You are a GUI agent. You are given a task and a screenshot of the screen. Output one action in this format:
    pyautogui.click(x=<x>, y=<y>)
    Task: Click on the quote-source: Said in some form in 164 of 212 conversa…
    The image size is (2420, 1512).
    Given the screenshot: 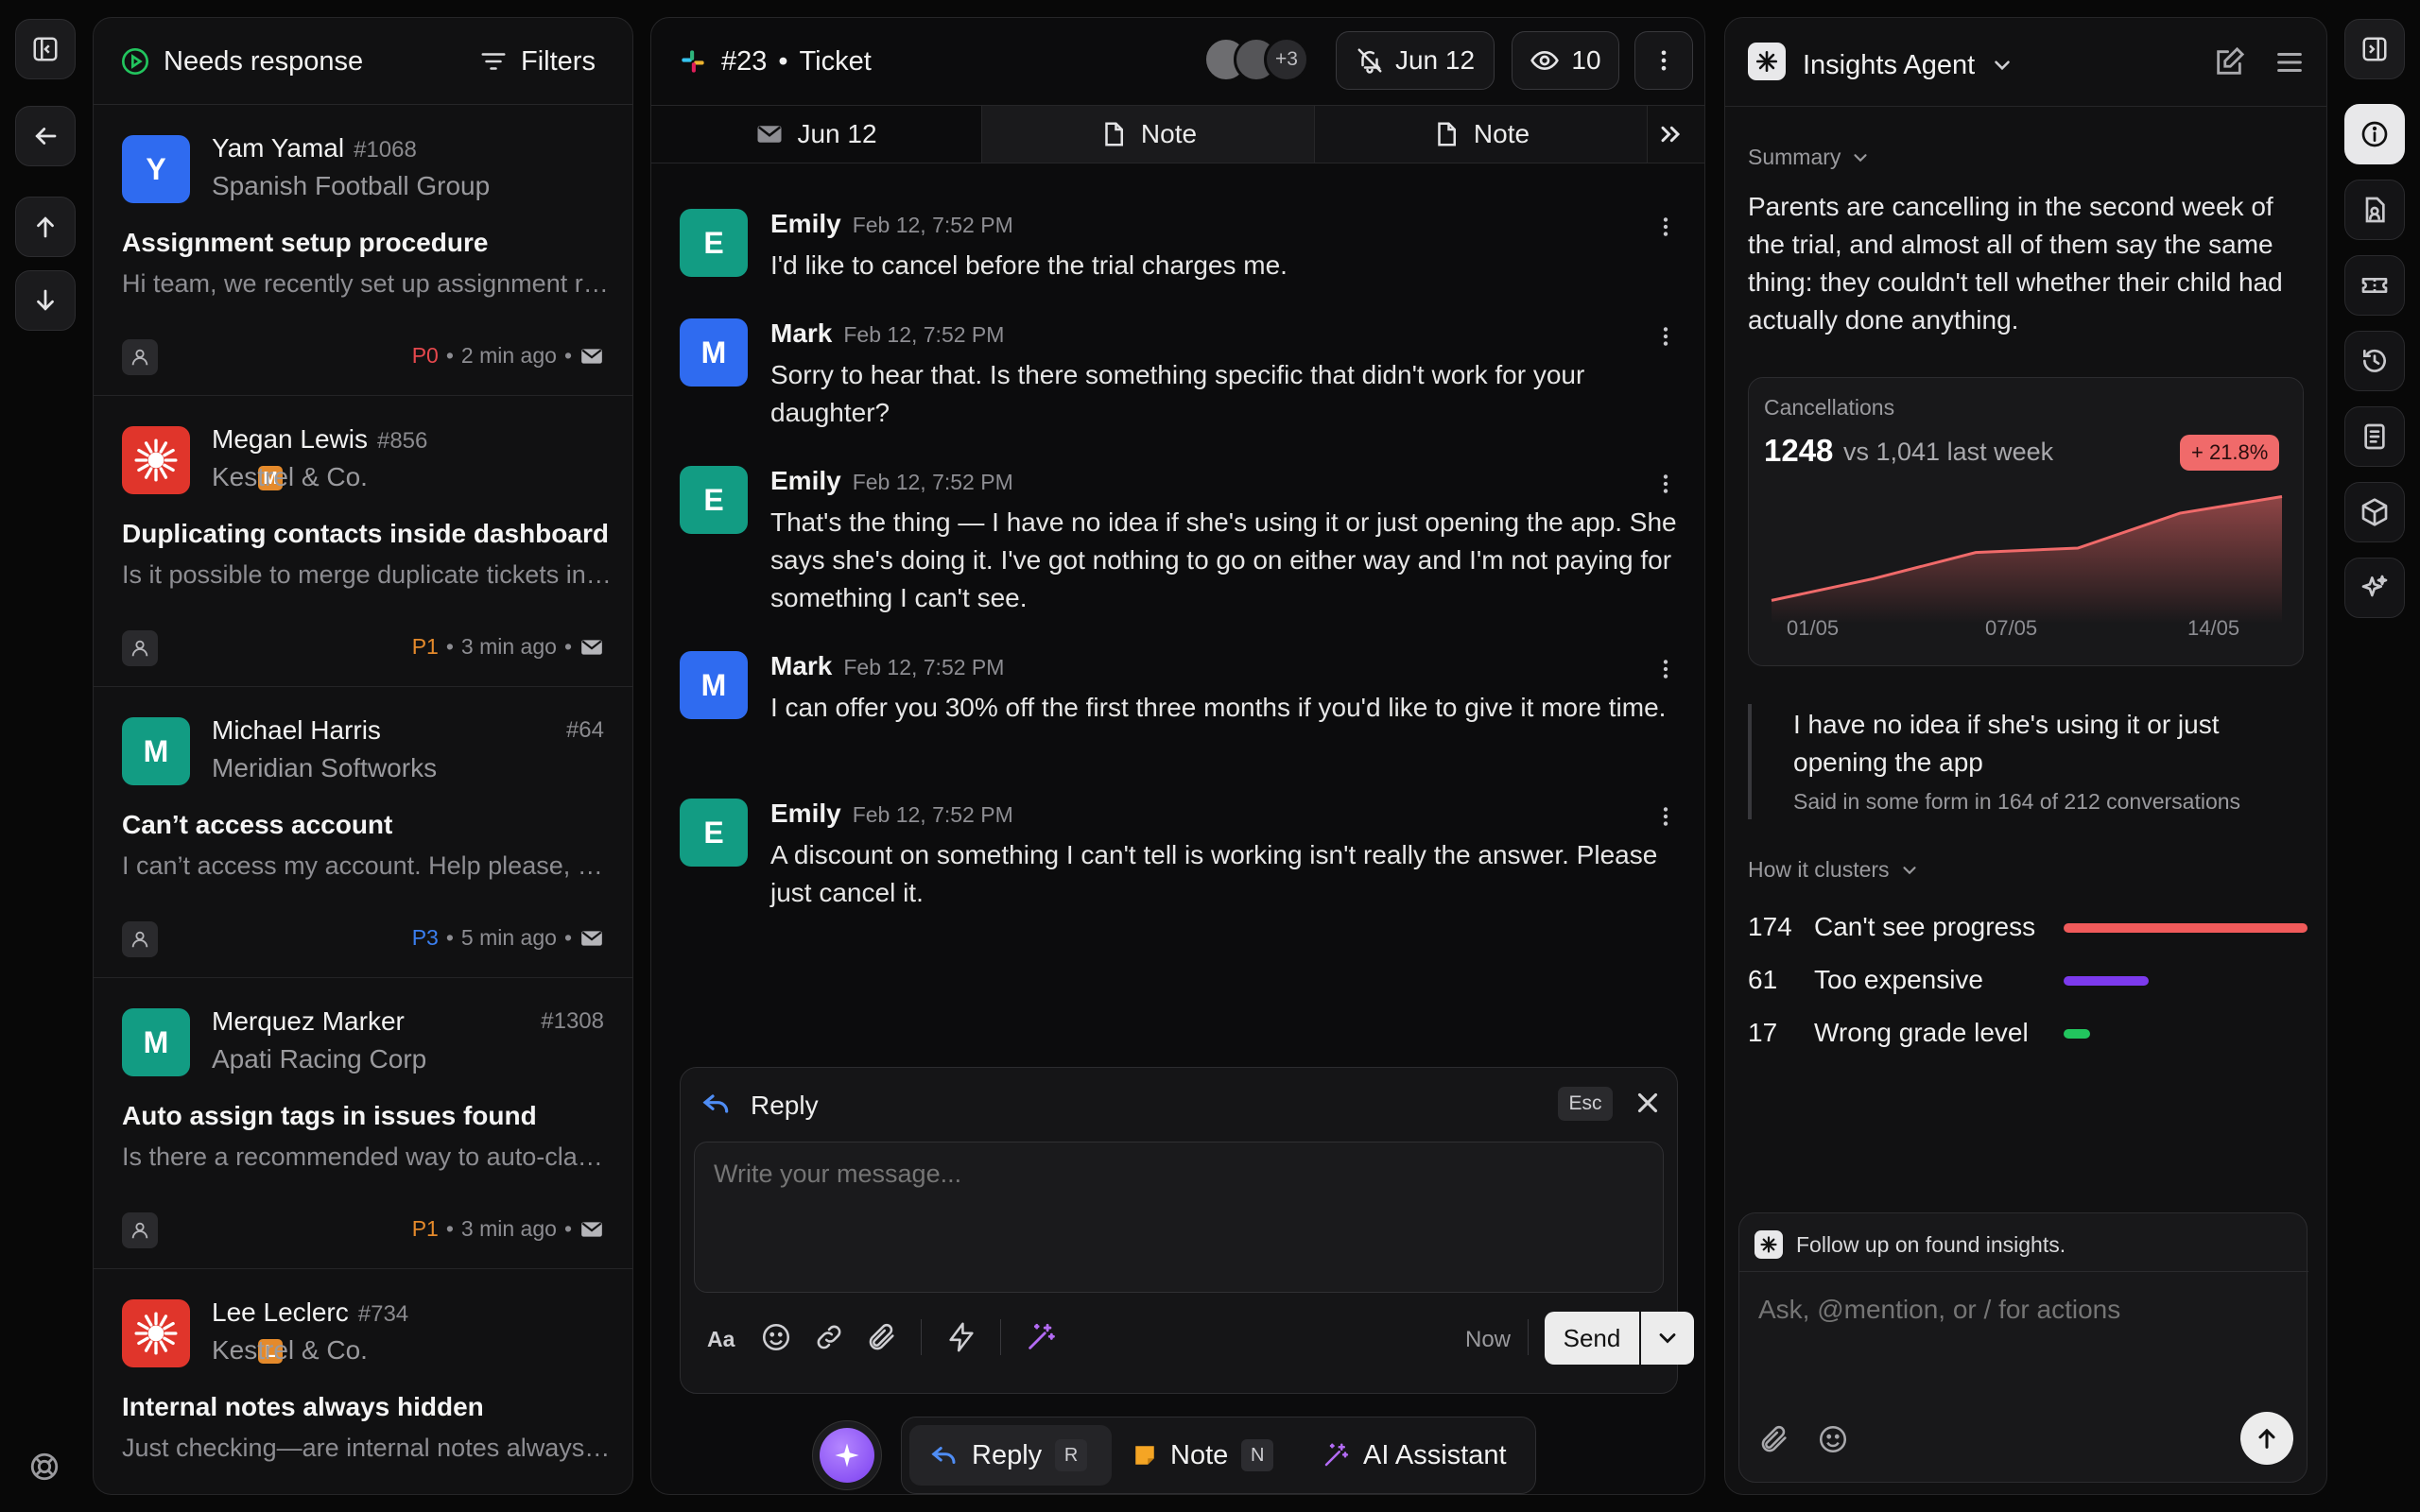 What is the action you would take?
    pyautogui.click(x=2017, y=801)
    